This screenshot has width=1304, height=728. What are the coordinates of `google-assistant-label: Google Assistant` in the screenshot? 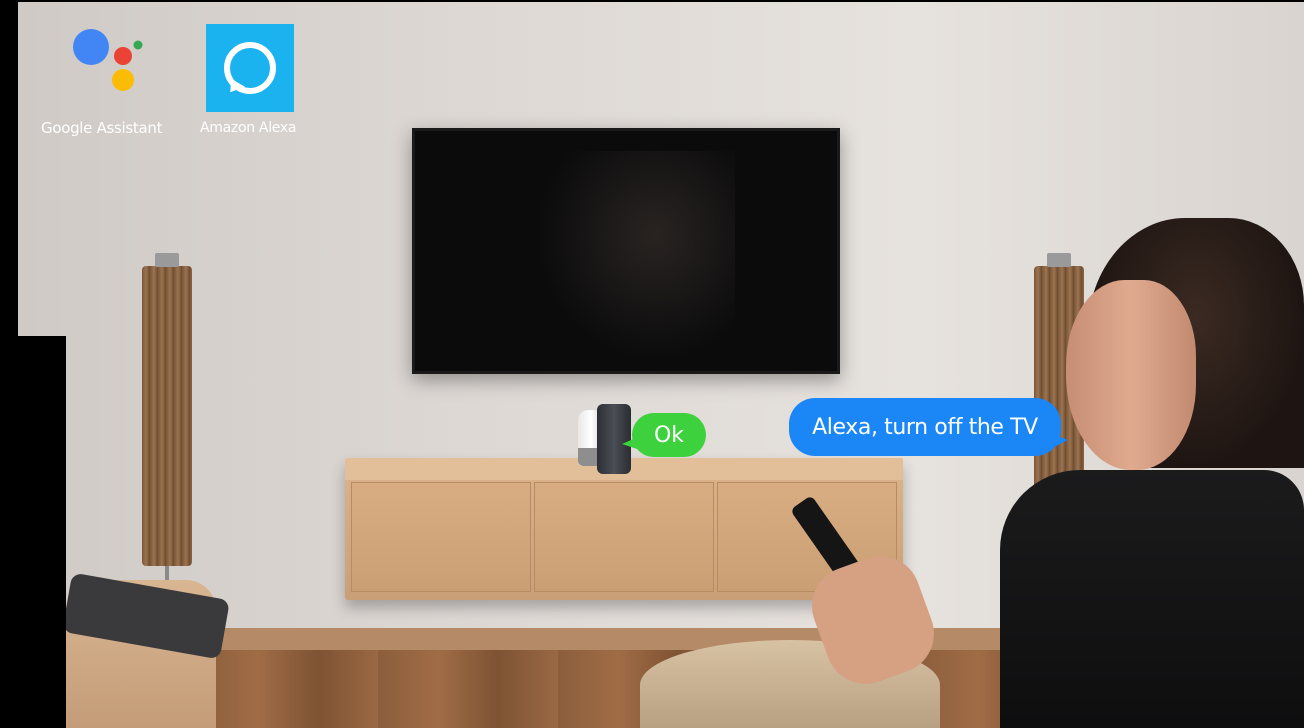 It's located at (102, 128).